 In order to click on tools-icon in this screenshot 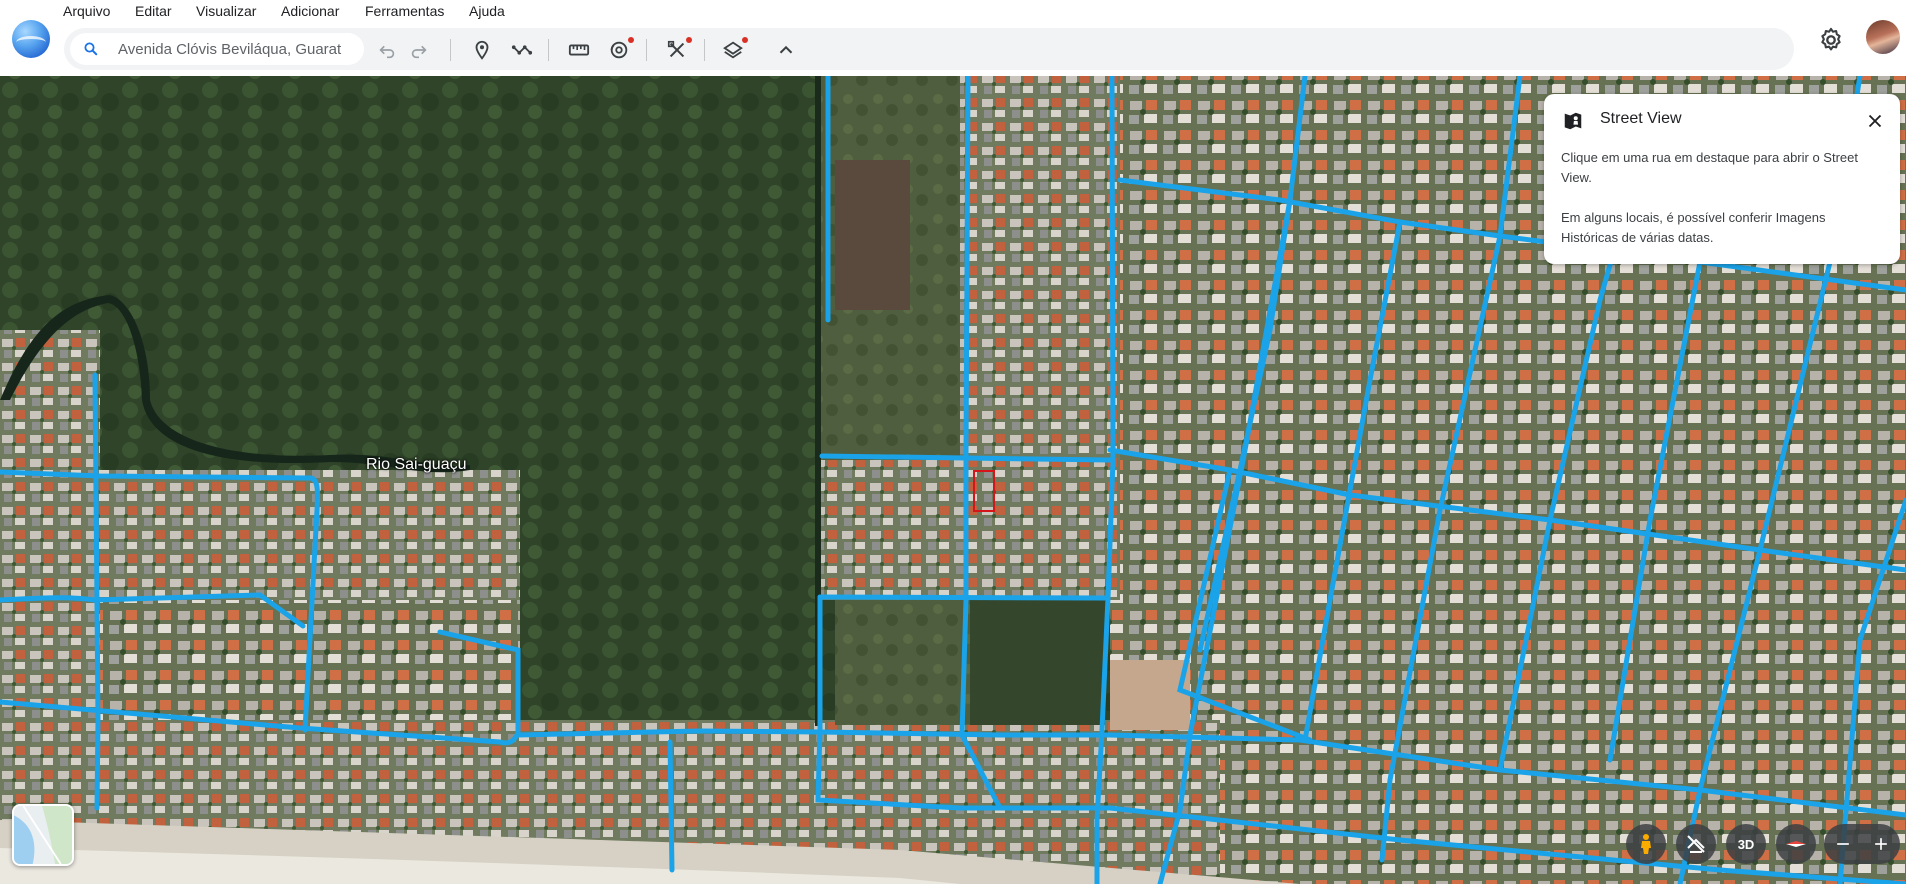, I will do `click(676, 49)`.